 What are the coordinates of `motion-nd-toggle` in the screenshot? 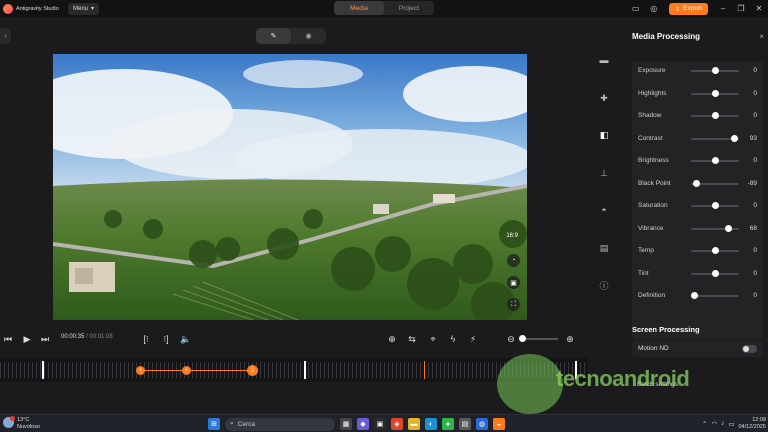 It's located at (749, 349).